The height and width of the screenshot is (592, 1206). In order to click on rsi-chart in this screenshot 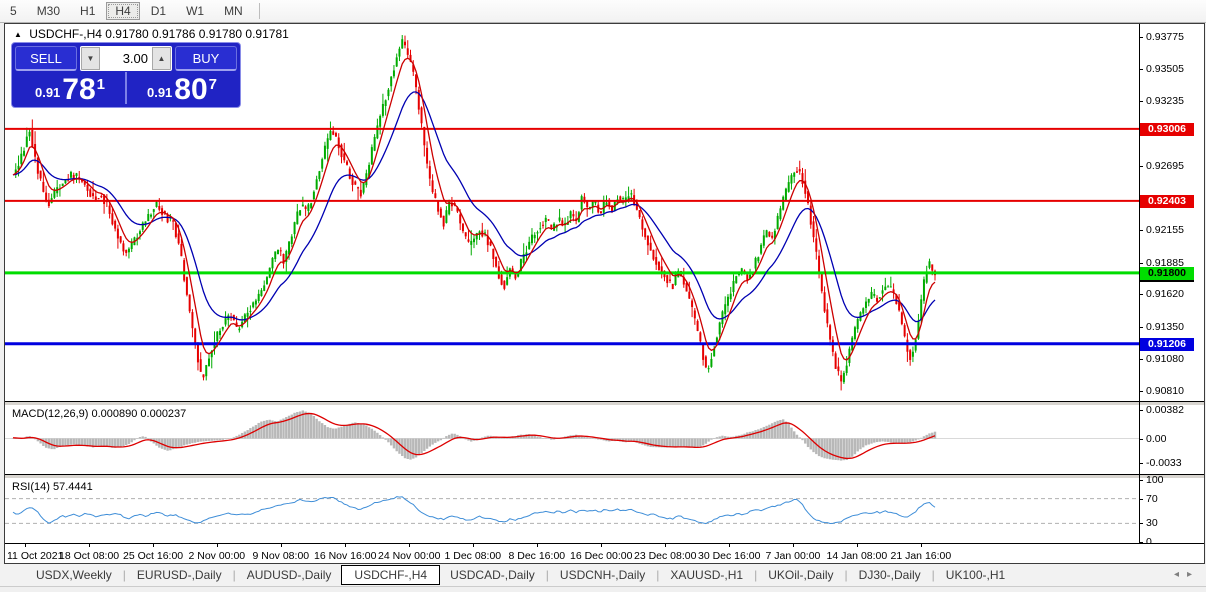, I will do `click(572, 510)`.